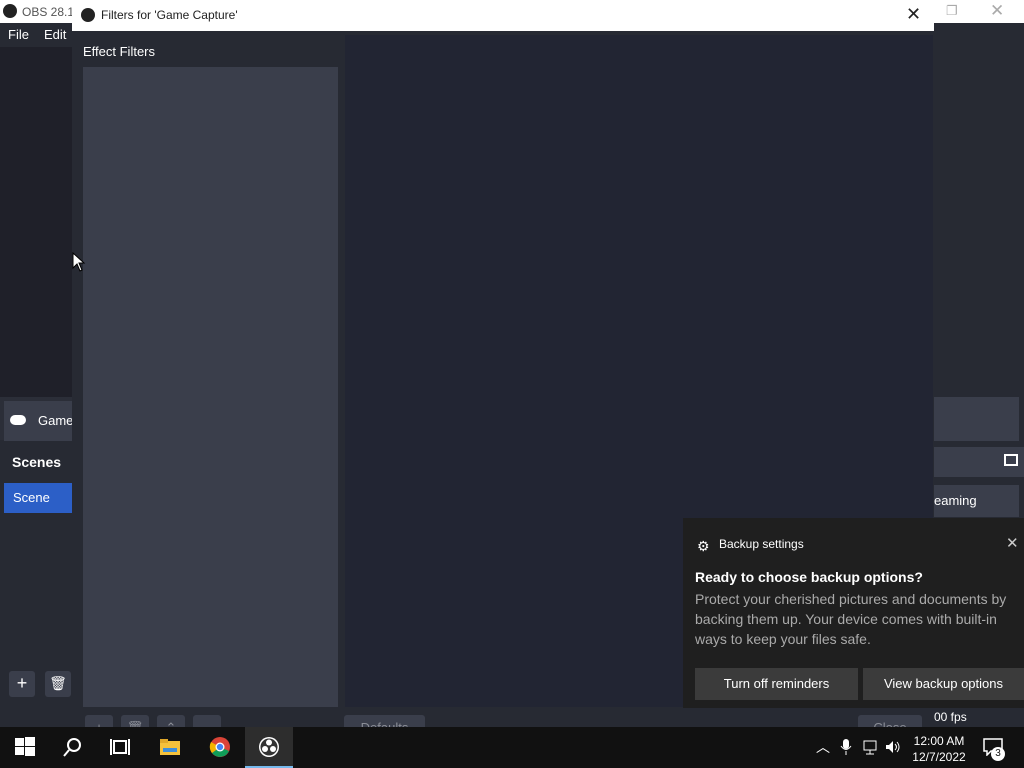 The image size is (1024, 768). What do you see at coordinates (18, 420) in the screenshot?
I see `gamepad-icon` at bounding box center [18, 420].